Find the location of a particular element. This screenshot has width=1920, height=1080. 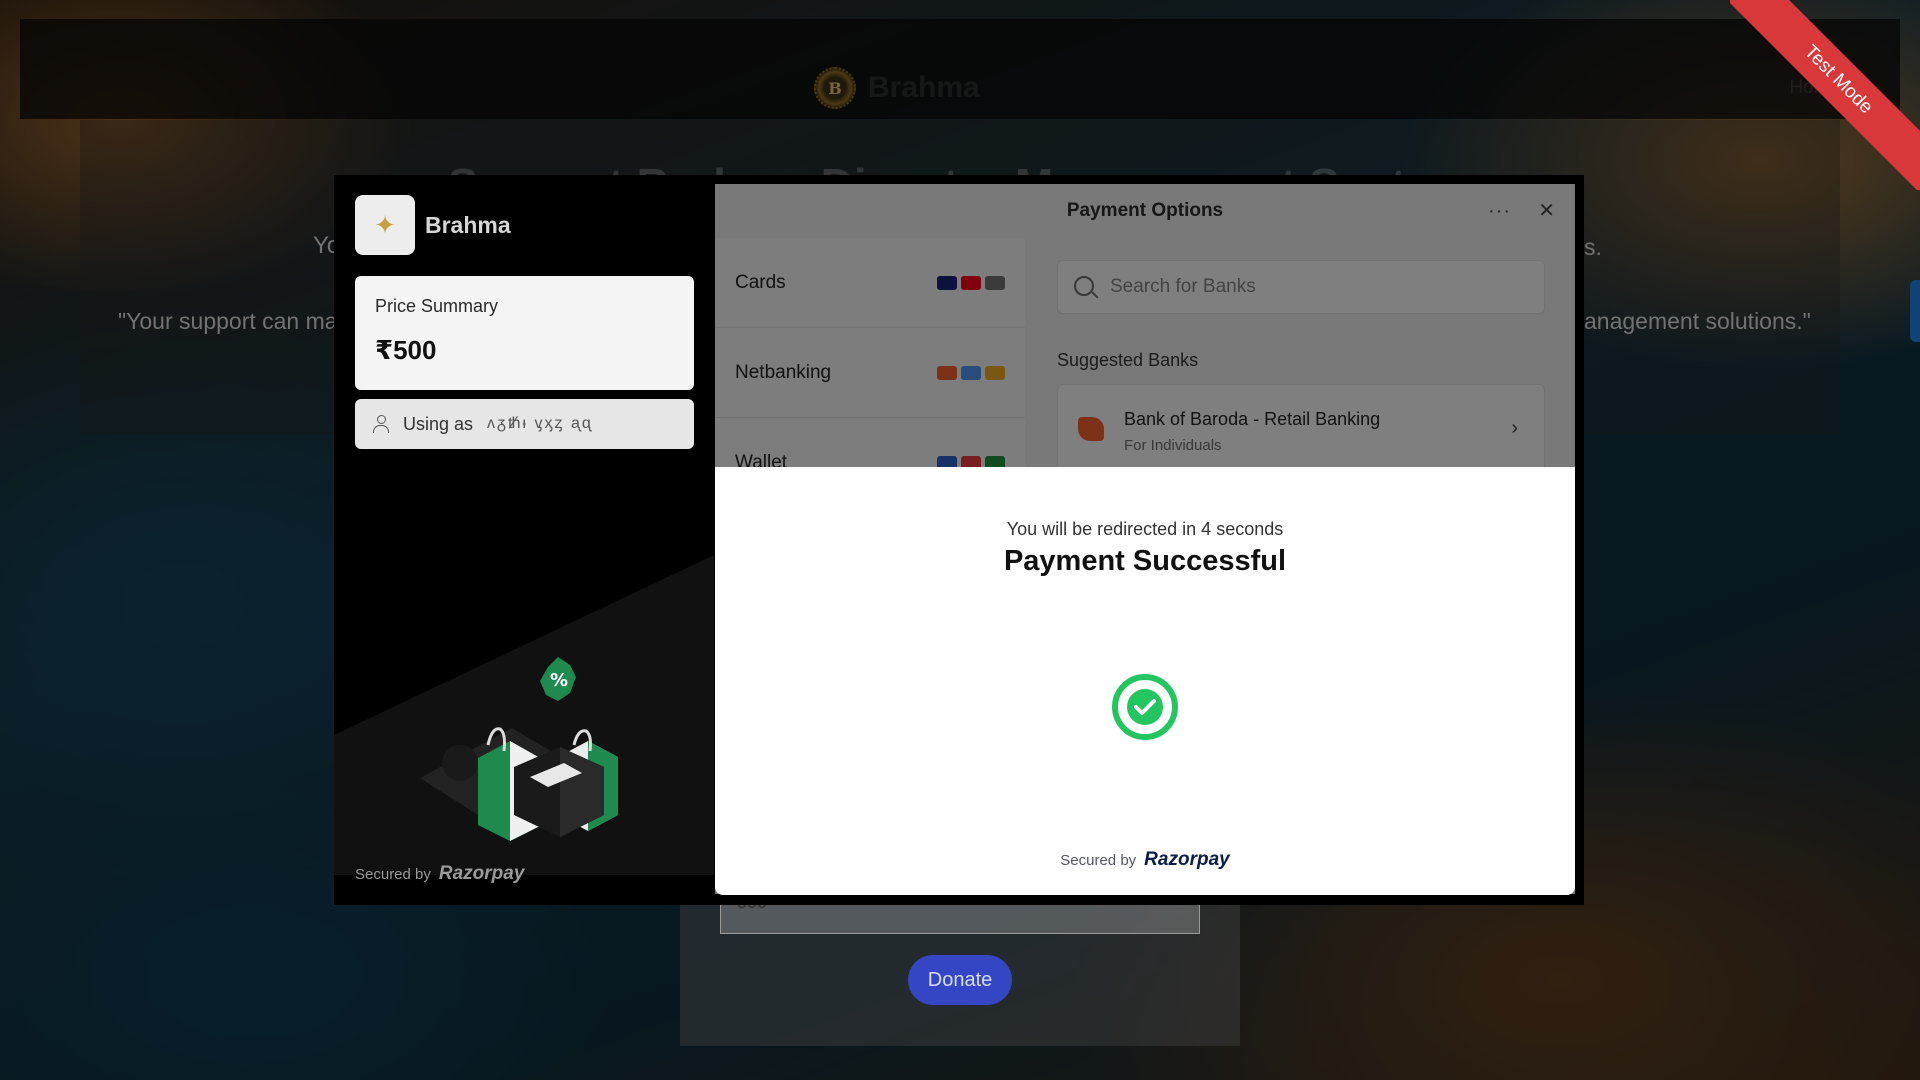

success-title: Payment Successful is located at coordinates (1145, 561).